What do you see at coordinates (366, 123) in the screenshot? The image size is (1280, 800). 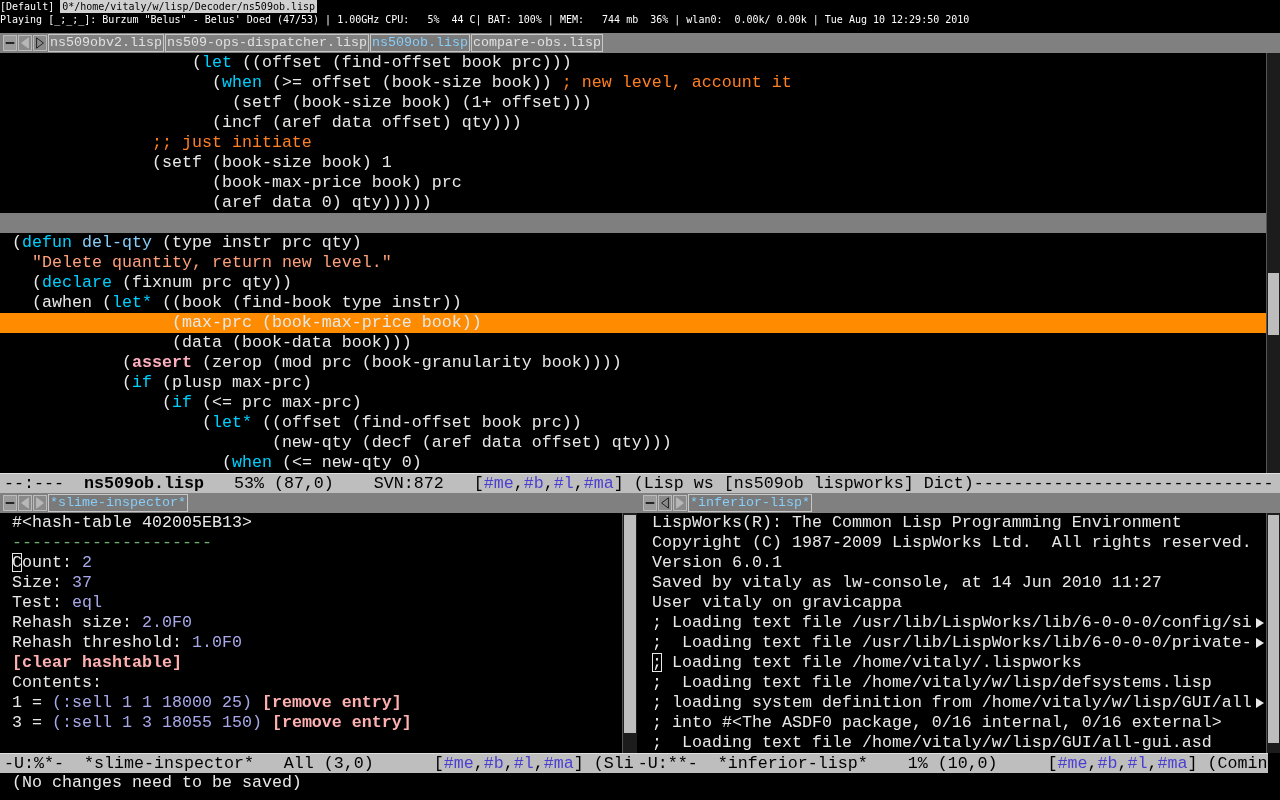 I see `code-line: (incf (aref data offset) qty)))` at bounding box center [366, 123].